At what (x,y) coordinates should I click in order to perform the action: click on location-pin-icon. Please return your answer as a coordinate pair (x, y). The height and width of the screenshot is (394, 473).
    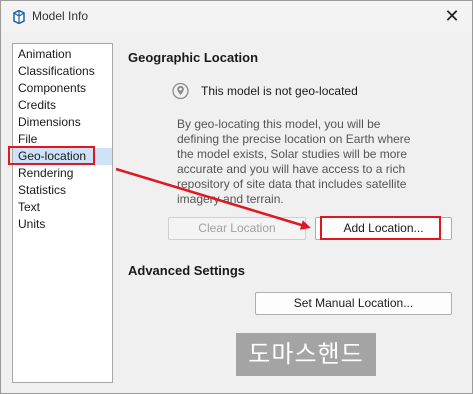
    Looking at the image, I should click on (180, 91).